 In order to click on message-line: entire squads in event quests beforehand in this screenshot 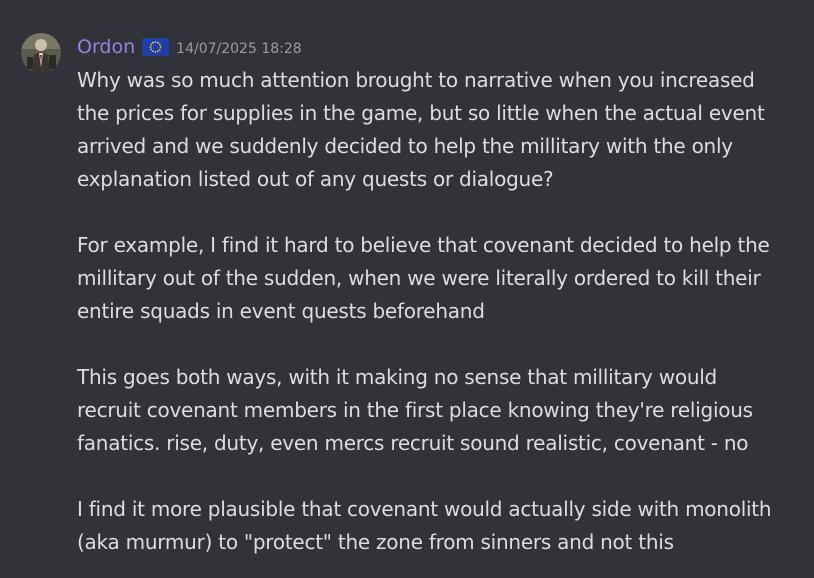, I will do `click(281, 311)`.